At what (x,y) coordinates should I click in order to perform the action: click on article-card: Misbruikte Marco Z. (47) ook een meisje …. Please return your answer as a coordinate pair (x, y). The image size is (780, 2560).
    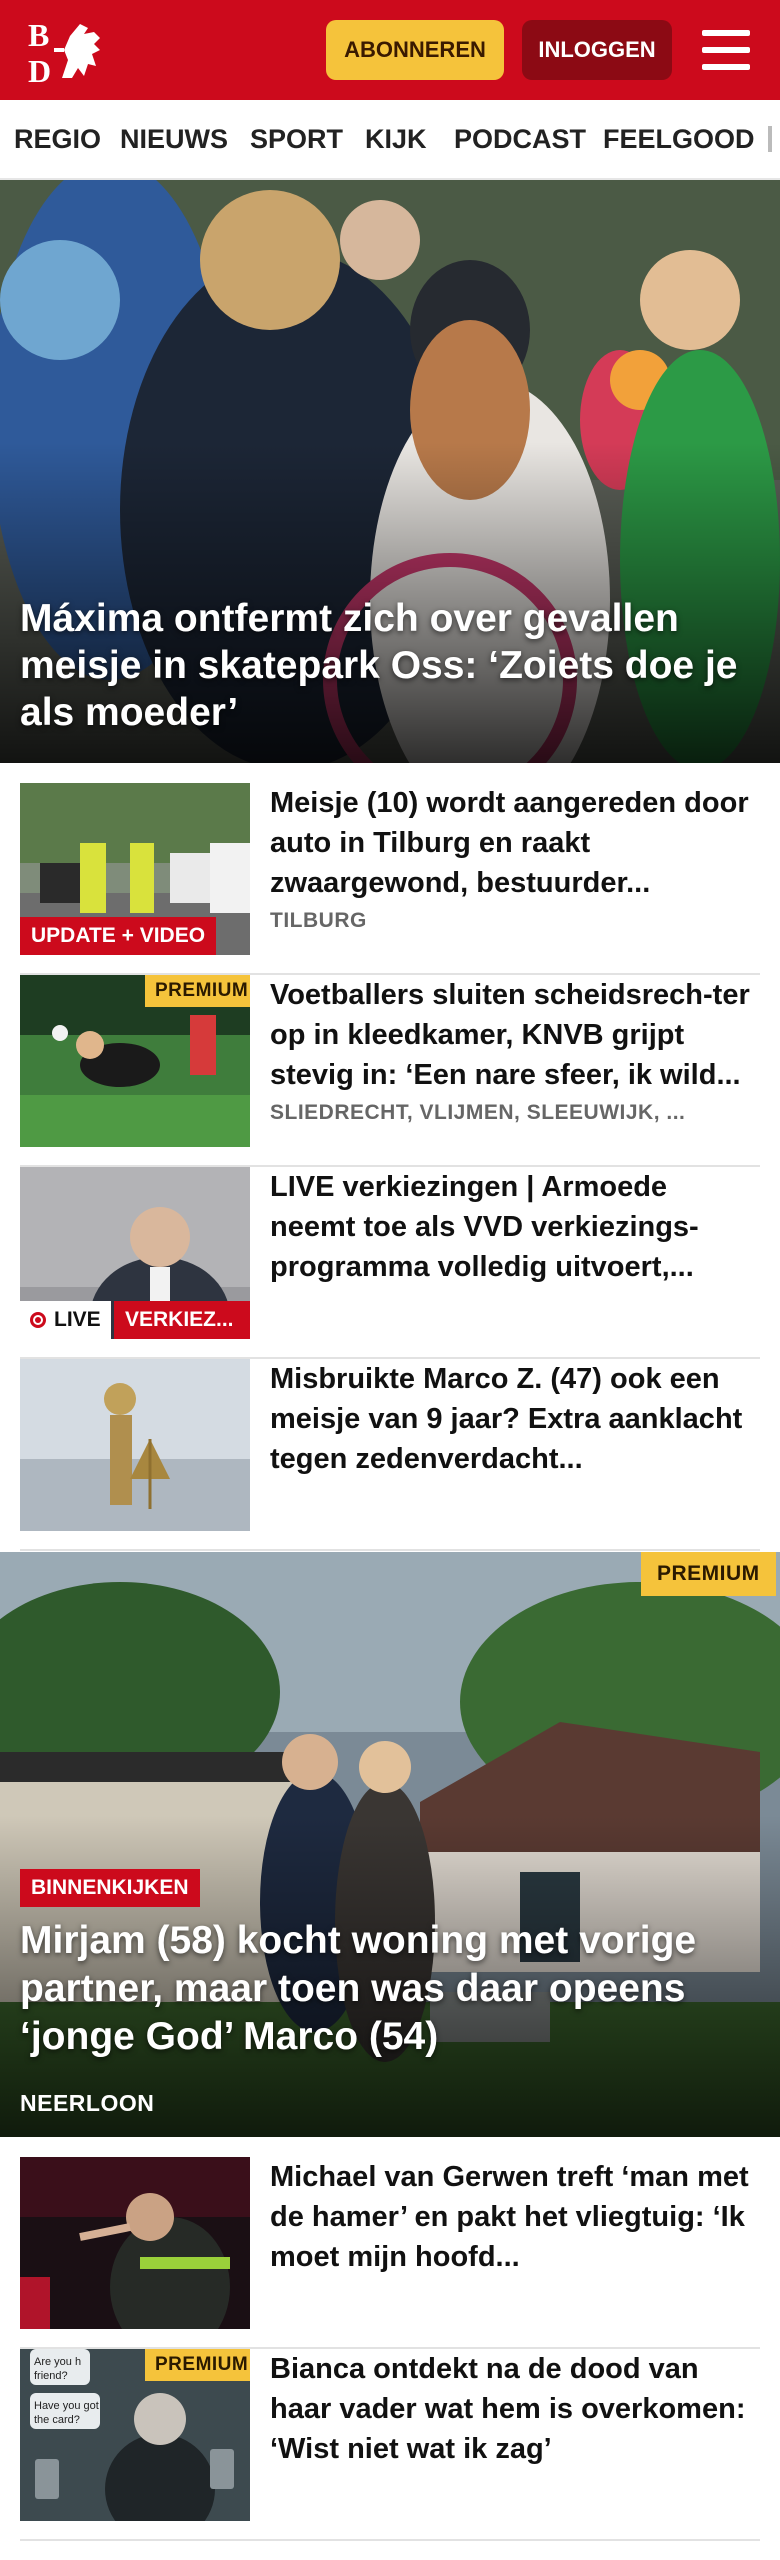
    Looking at the image, I should click on (390, 1455).